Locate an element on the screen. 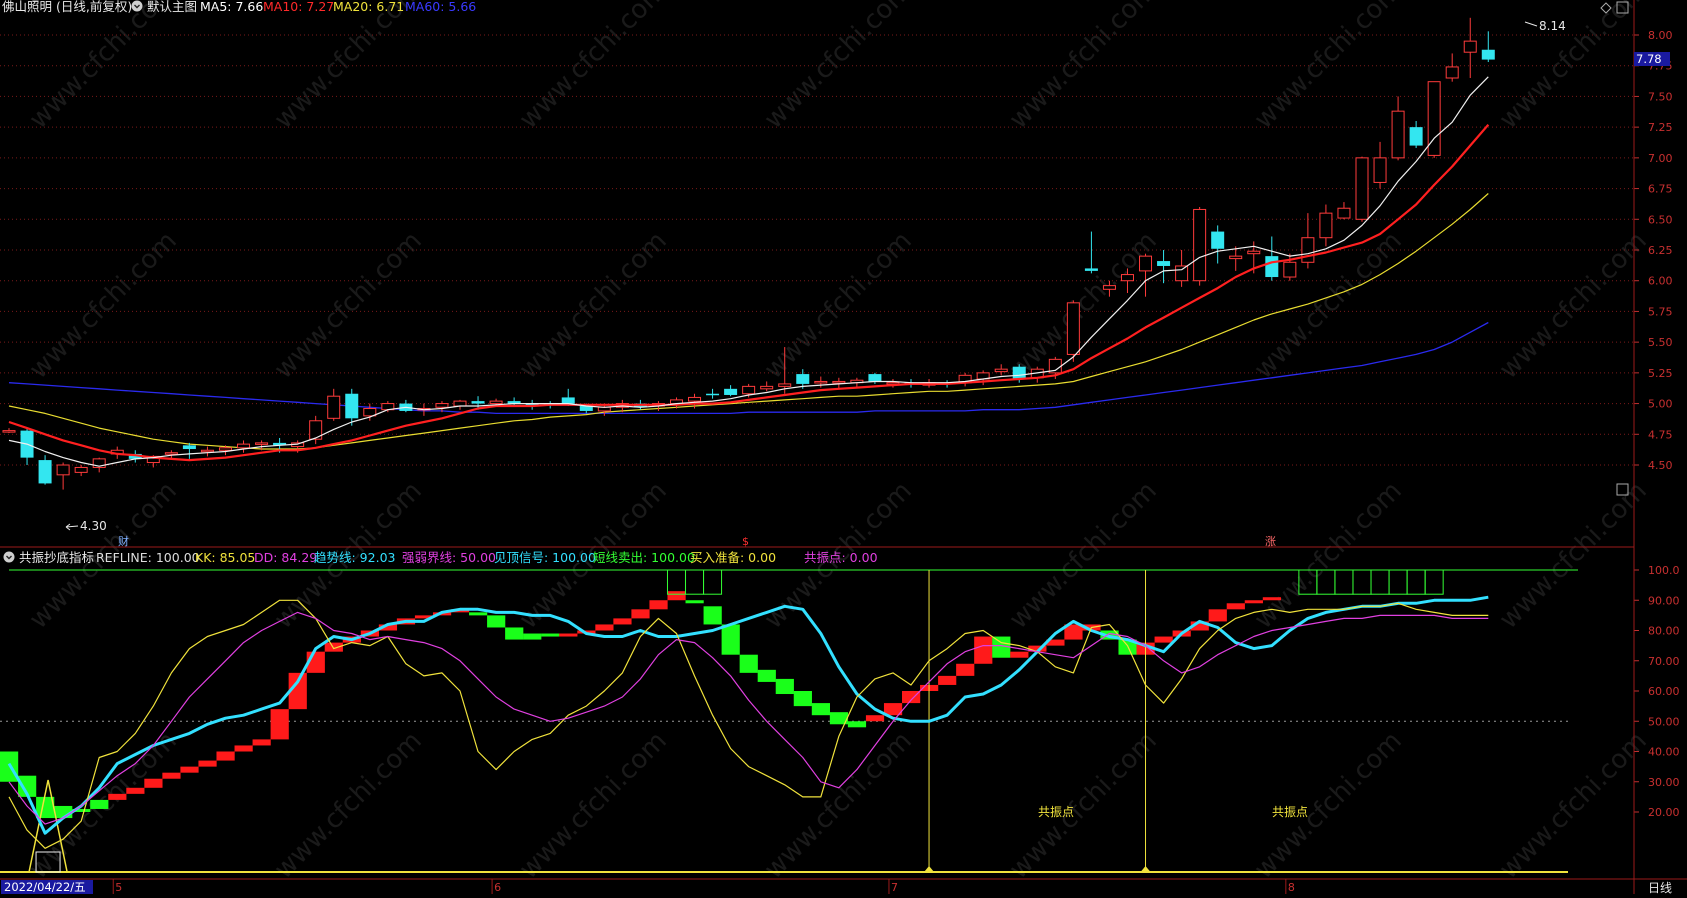 The height and width of the screenshot is (898, 1687). dd-readout: DD: 84.29 is located at coordinates (285, 557).